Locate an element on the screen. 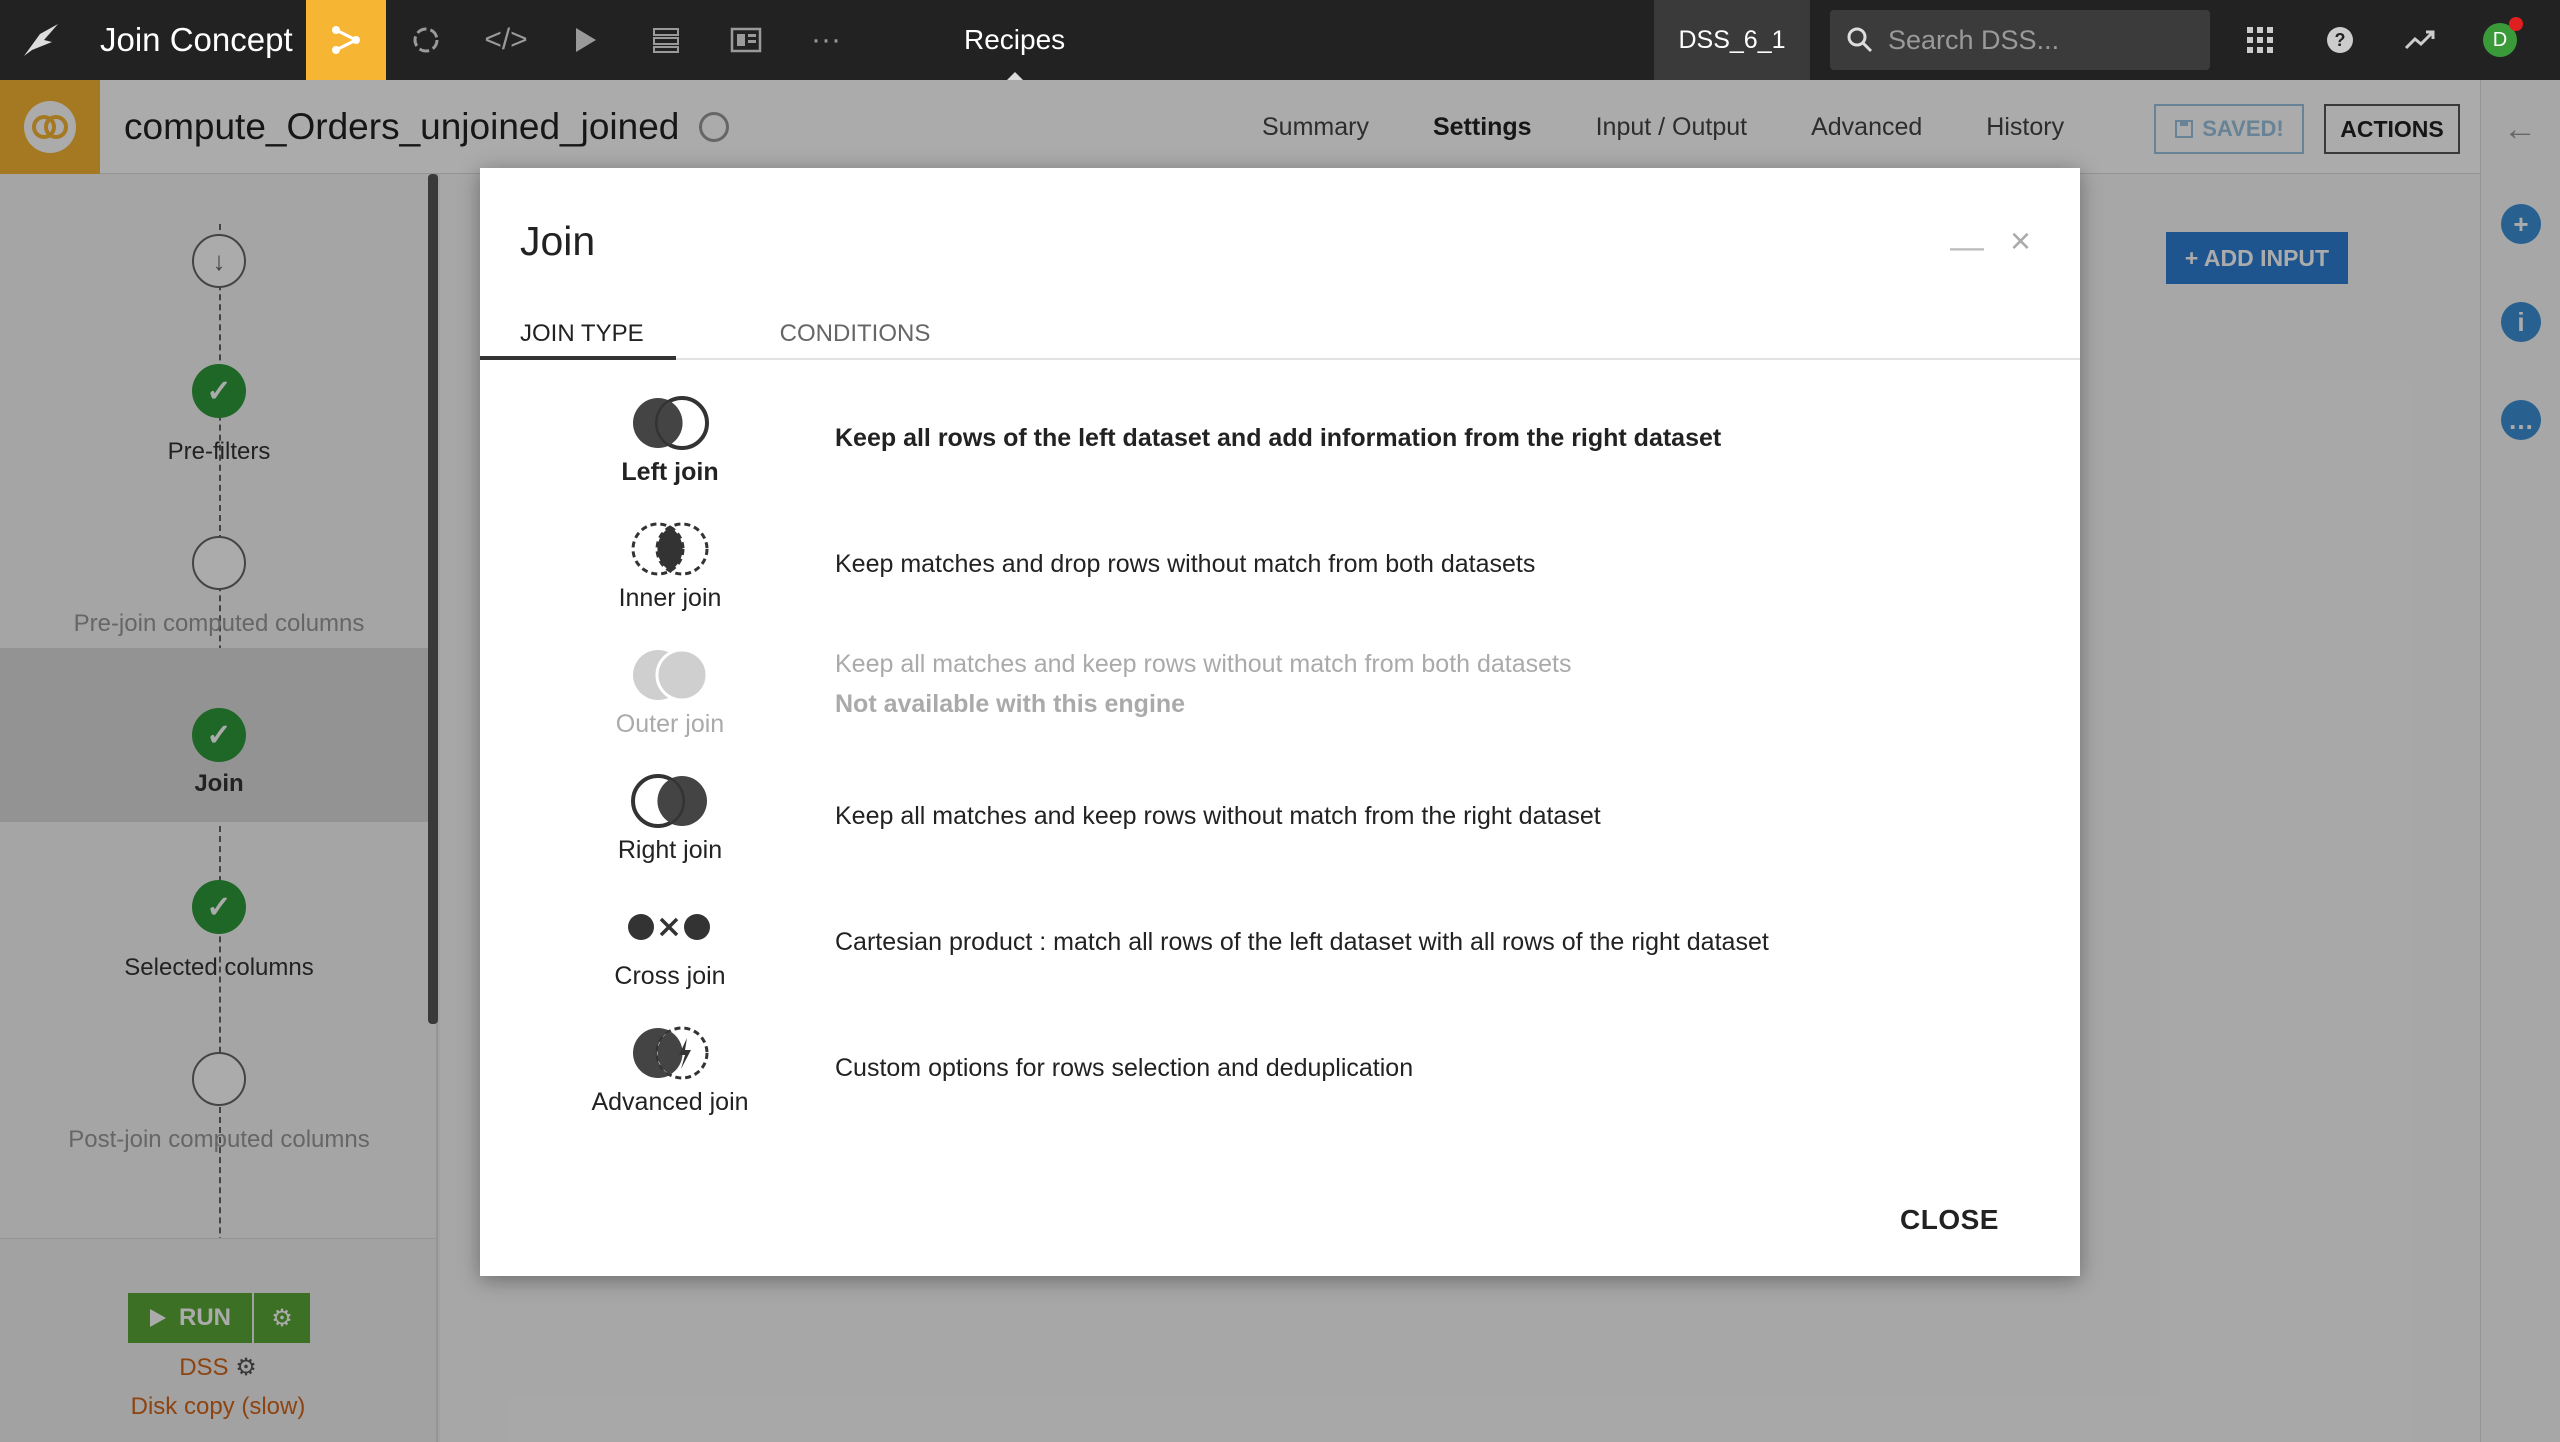 The width and height of the screenshot is (2560, 1442). modal-title: Join is located at coordinates (558, 241).